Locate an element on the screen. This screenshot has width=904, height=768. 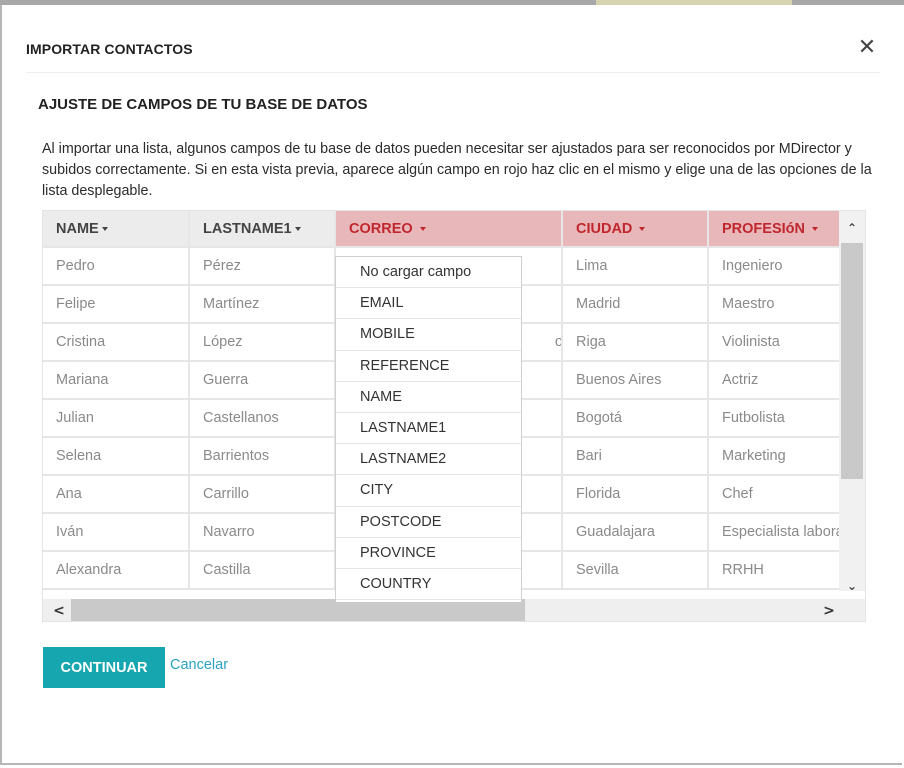
cell-lastname1: Castilla is located at coordinates (262, 570).